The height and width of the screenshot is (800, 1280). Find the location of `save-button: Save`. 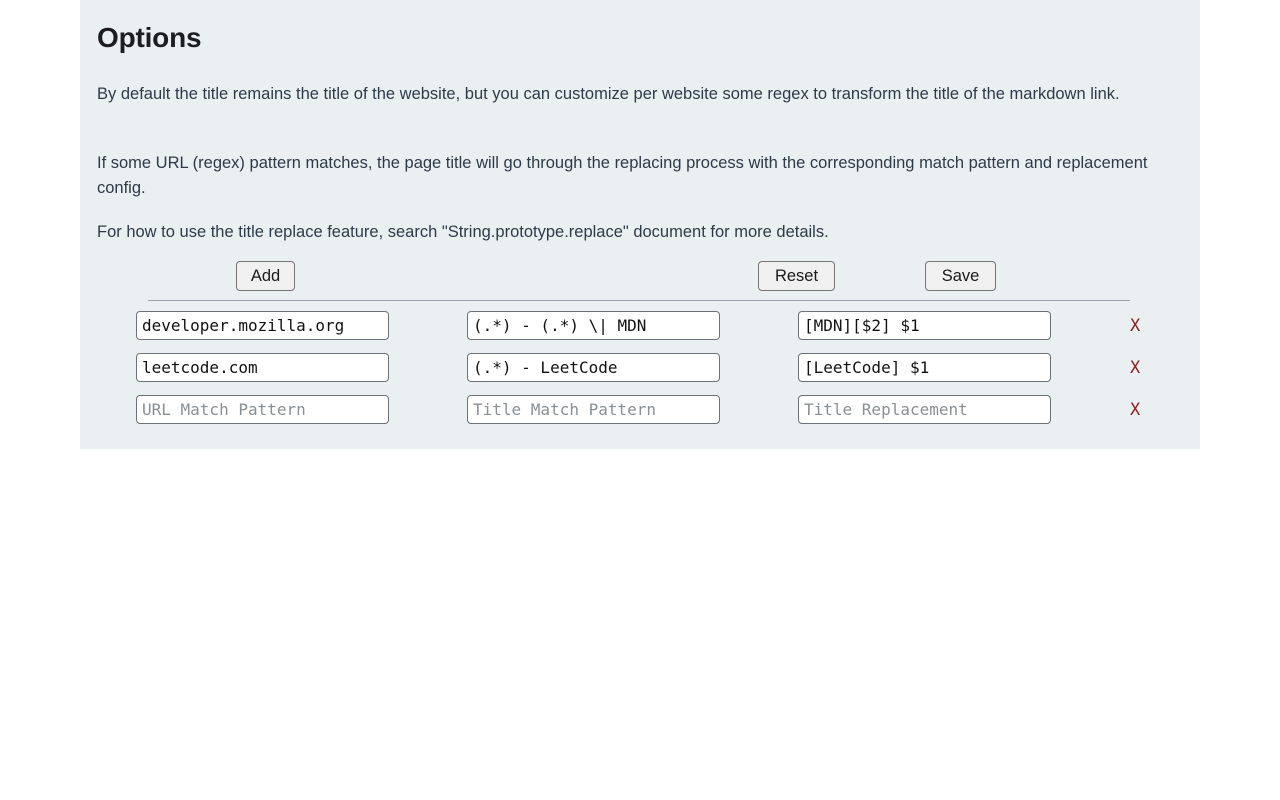

save-button: Save is located at coordinates (960, 276).